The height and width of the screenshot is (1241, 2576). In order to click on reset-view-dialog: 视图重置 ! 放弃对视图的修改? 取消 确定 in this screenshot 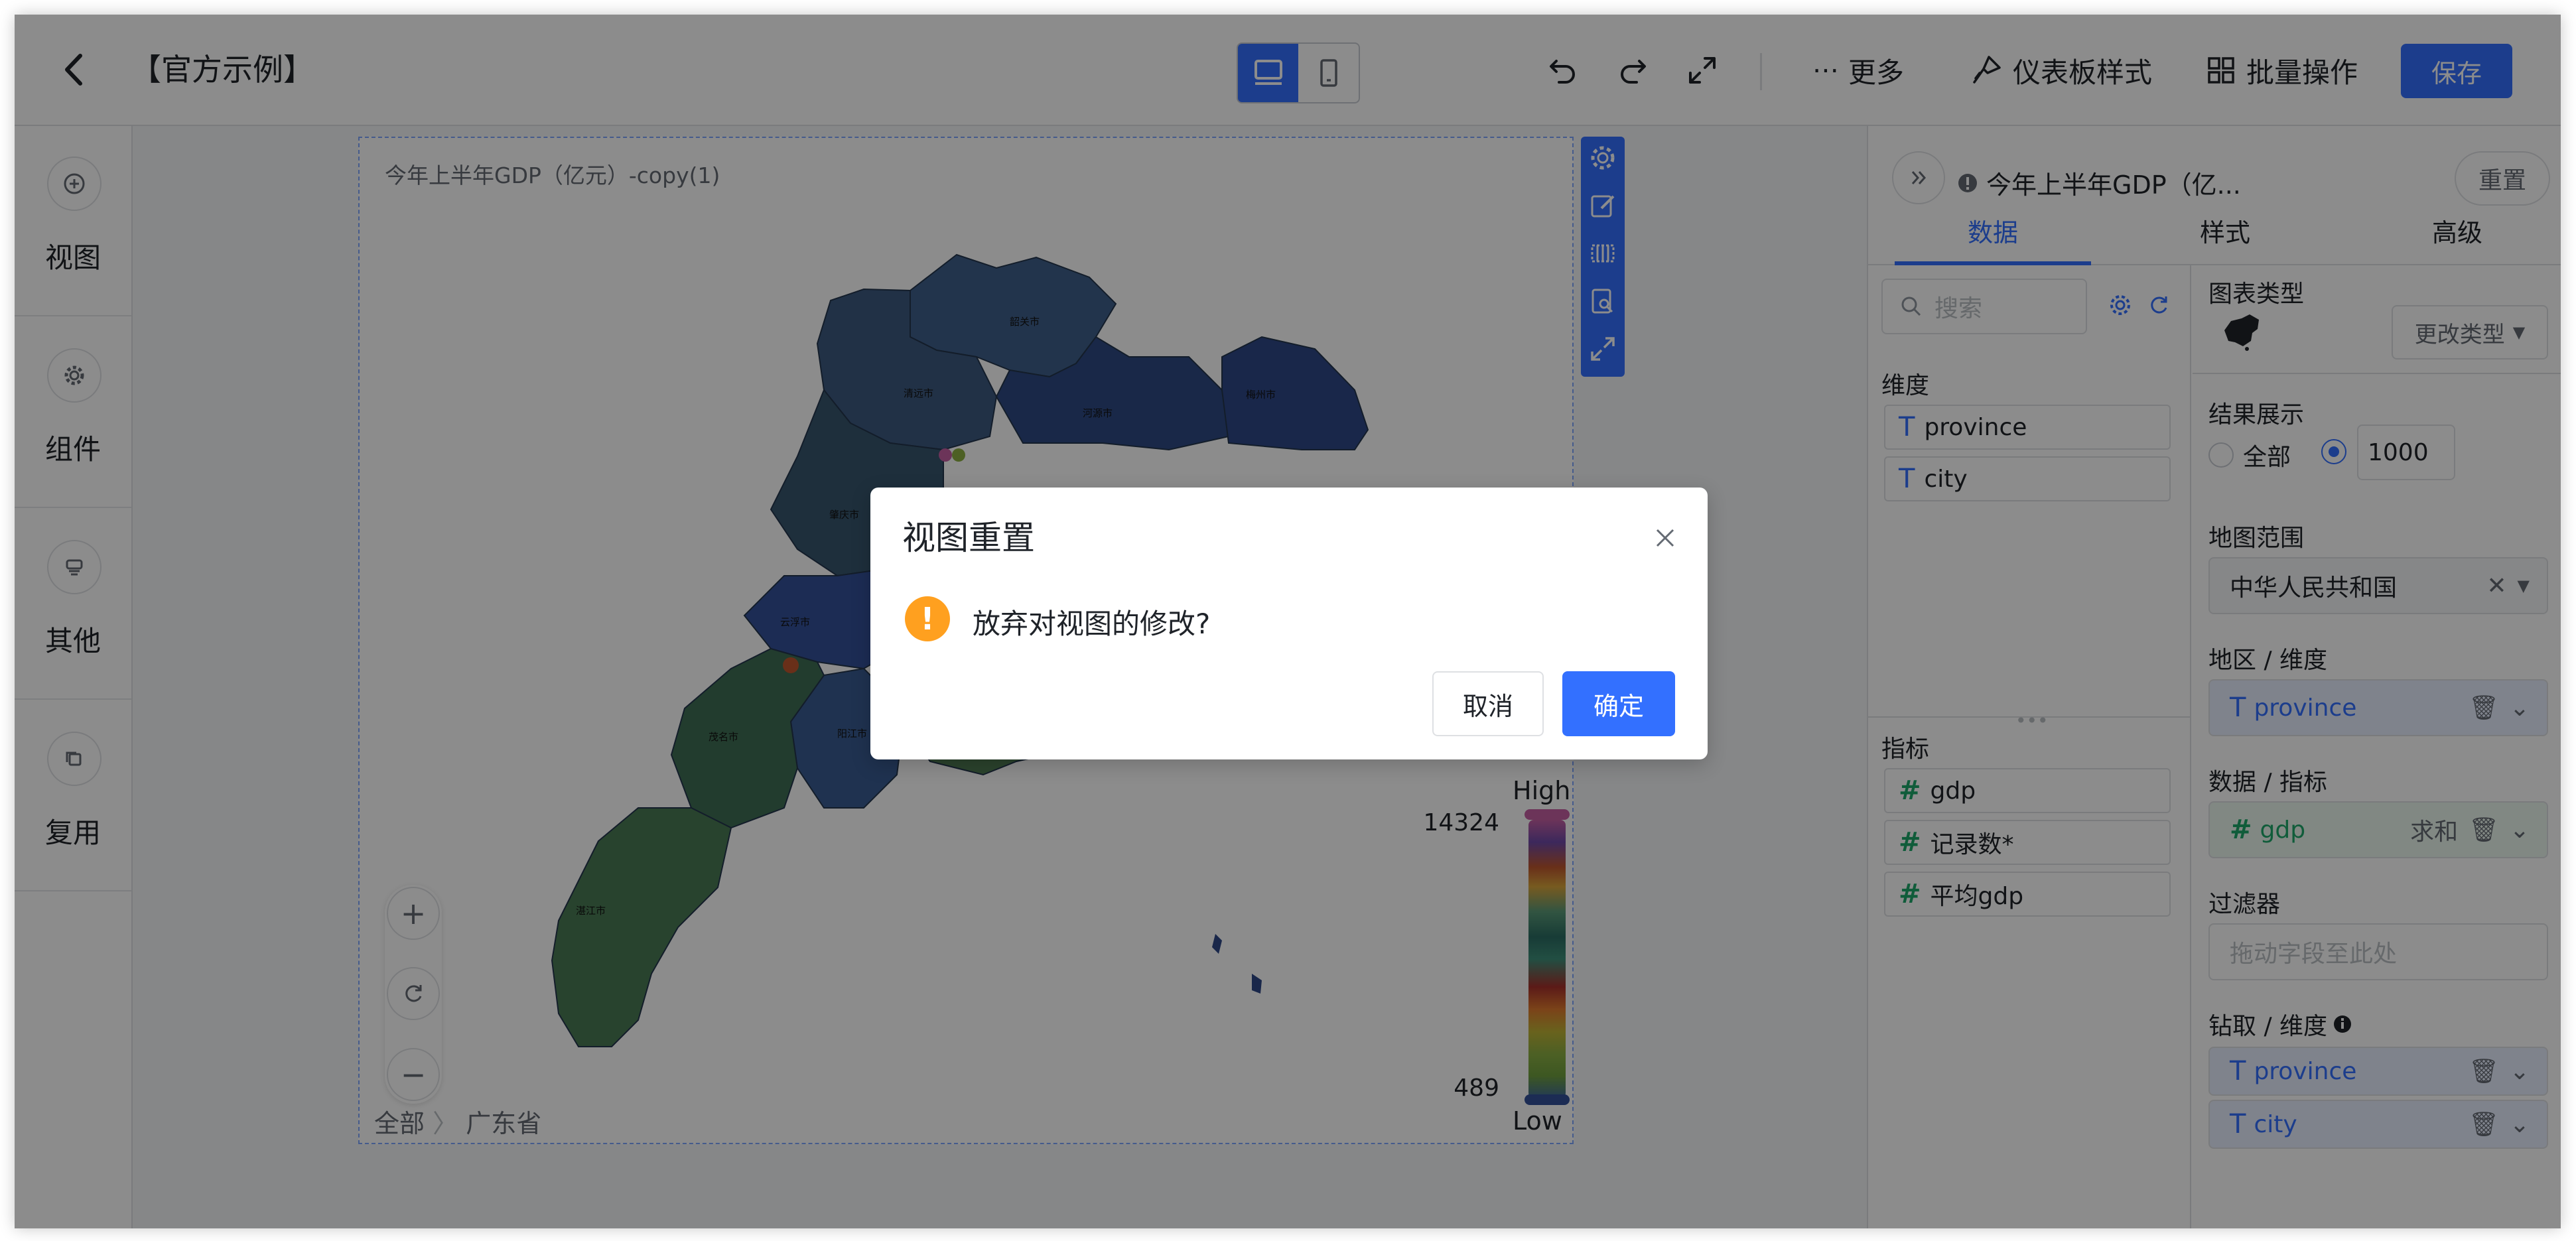, I will do `click(1289, 623)`.